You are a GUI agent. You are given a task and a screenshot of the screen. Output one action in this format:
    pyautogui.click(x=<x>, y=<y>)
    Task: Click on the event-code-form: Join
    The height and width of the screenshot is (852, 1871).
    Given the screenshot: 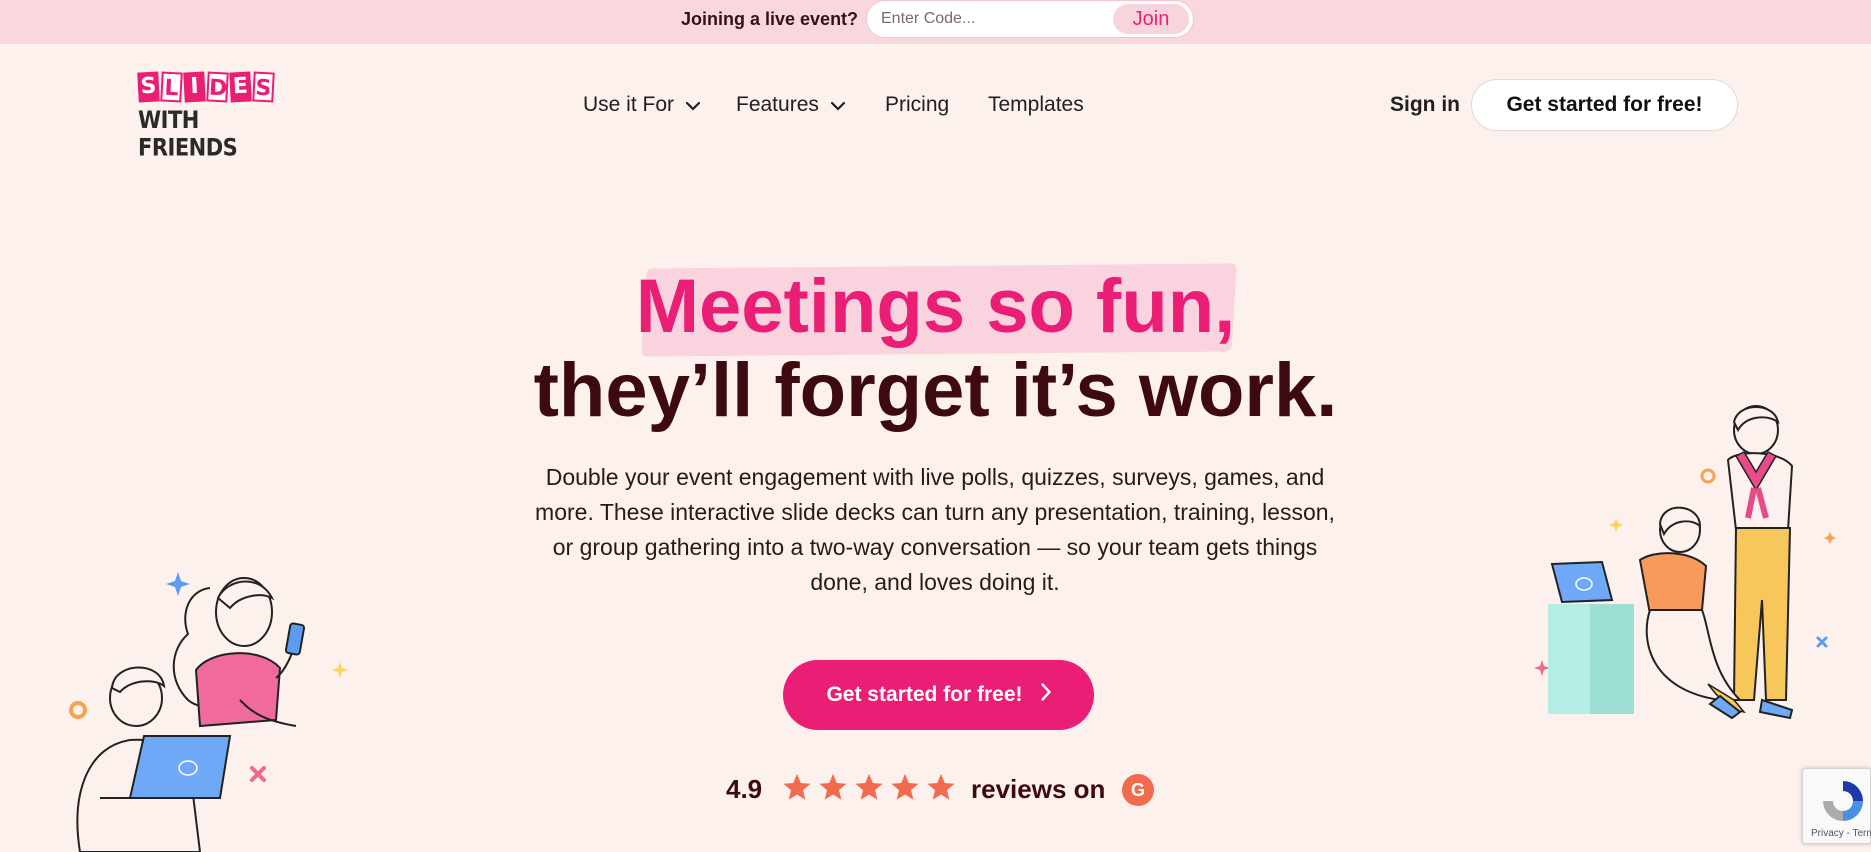 What is the action you would take?
    pyautogui.click(x=1030, y=19)
    